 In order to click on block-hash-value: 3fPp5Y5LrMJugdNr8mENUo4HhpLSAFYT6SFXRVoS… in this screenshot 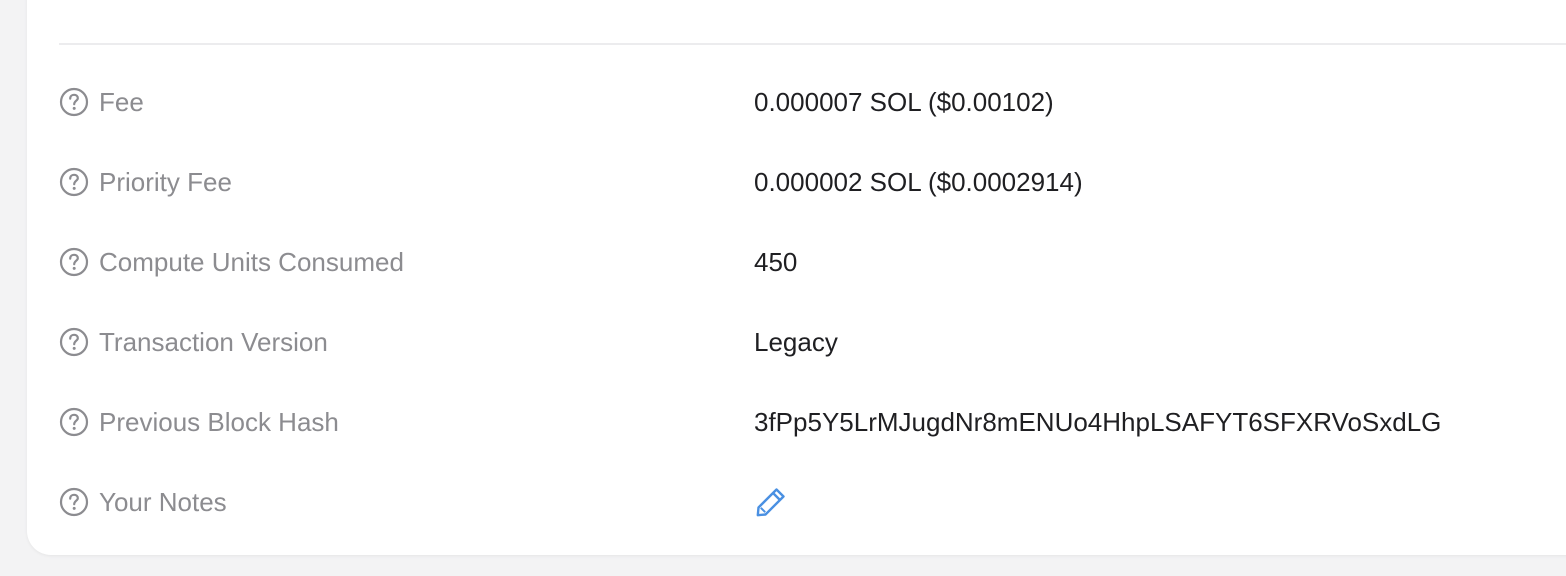, I will do `click(1098, 421)`.